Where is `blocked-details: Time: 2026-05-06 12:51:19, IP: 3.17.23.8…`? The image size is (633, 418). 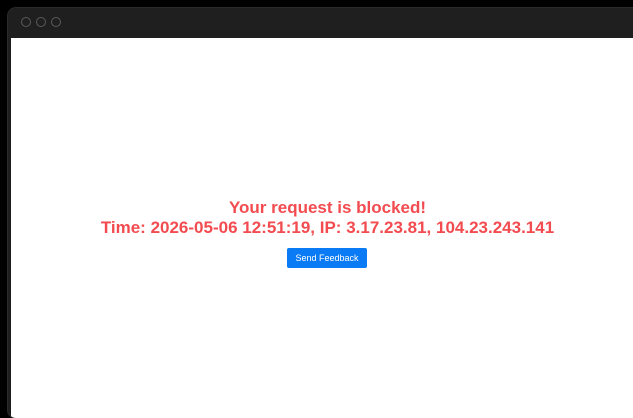 blocked-details: Time: 2026-05-06 12:51:19, IP: 3.17.23.8… is located at coordinates (327, 227).